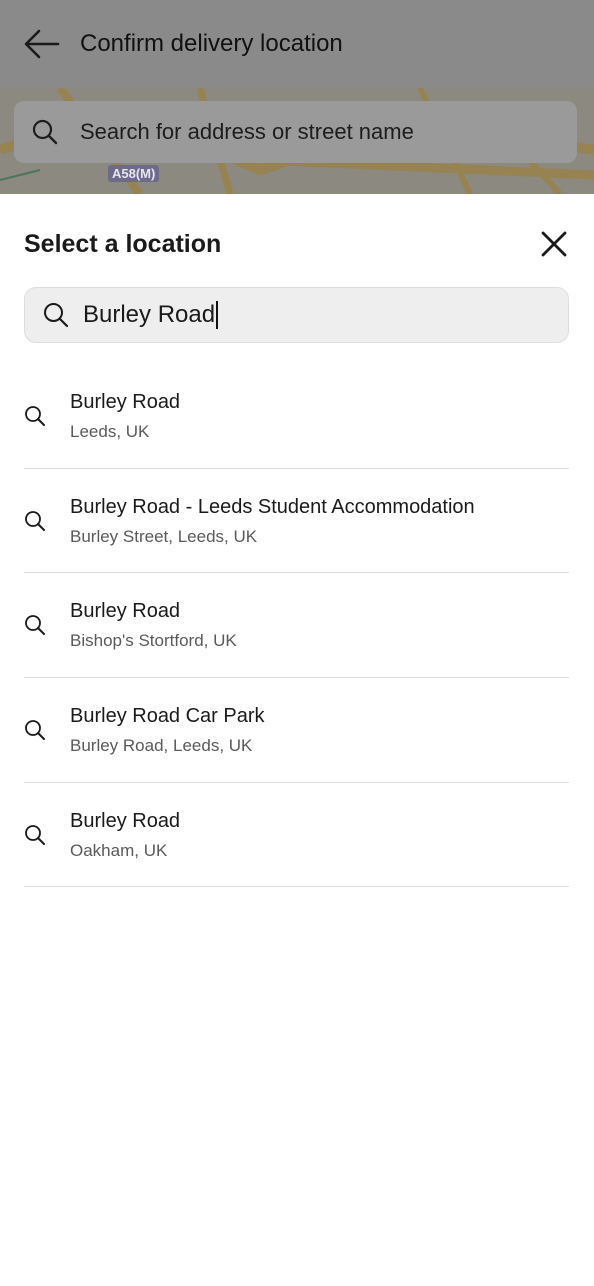 Image resolution: width=594 pixels, height=1286 pixels. I want to click on result-subtitle: Burley Street, Leeds, UK, so click(164, 536).